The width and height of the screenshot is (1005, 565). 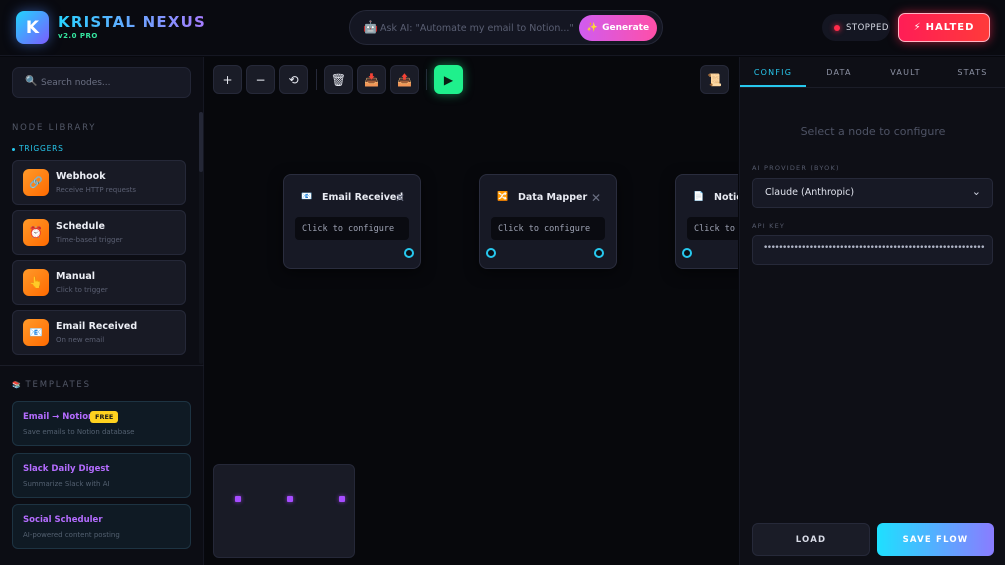 I want to click on load-button: LOAD, so click(x=811, y=539).